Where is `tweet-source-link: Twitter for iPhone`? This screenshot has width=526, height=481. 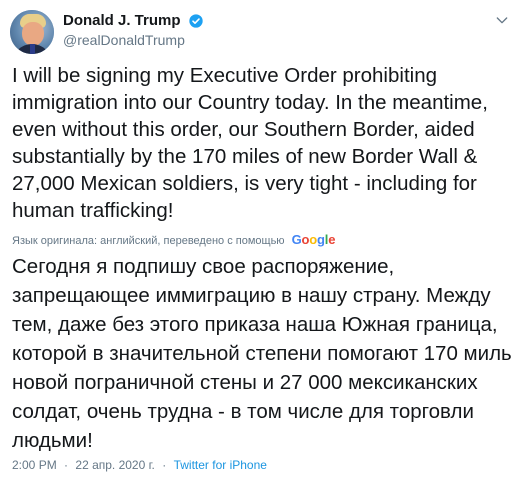
tweet-source-link: Twitter for iPhone is located at coordinates (220, 465).